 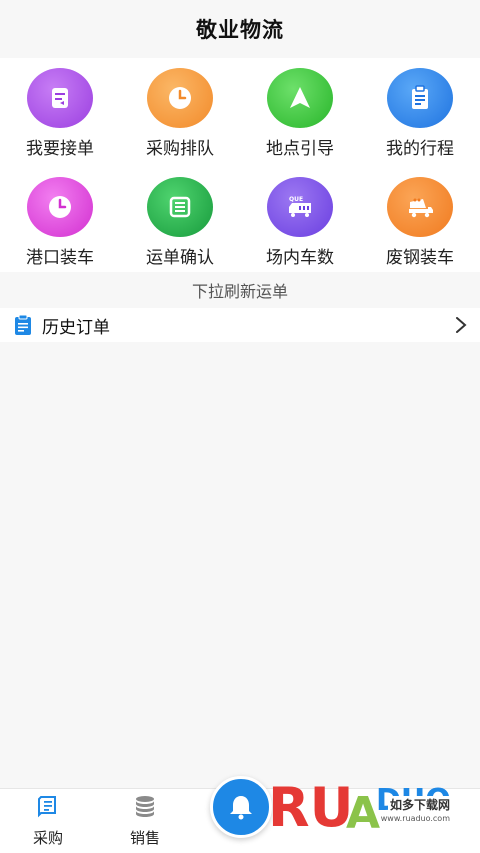 I want to click on grid-item-yard-vehicles: QUE 场内车数, so click(x=300, y=219).